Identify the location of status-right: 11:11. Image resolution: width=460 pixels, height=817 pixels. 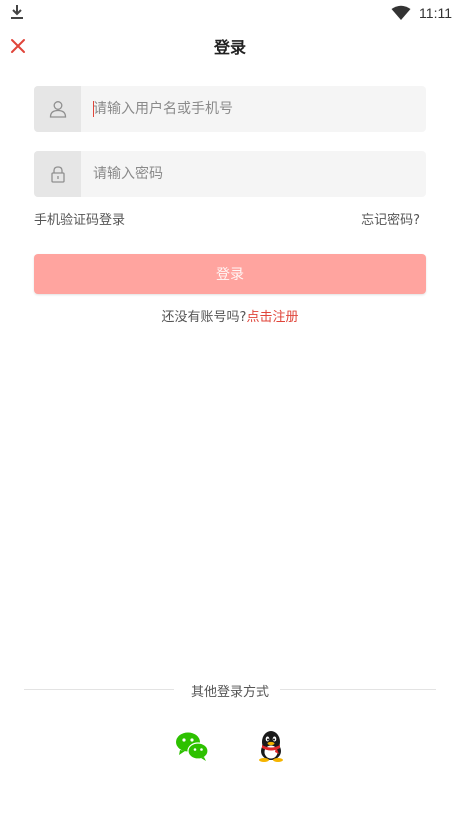
(421, 13).